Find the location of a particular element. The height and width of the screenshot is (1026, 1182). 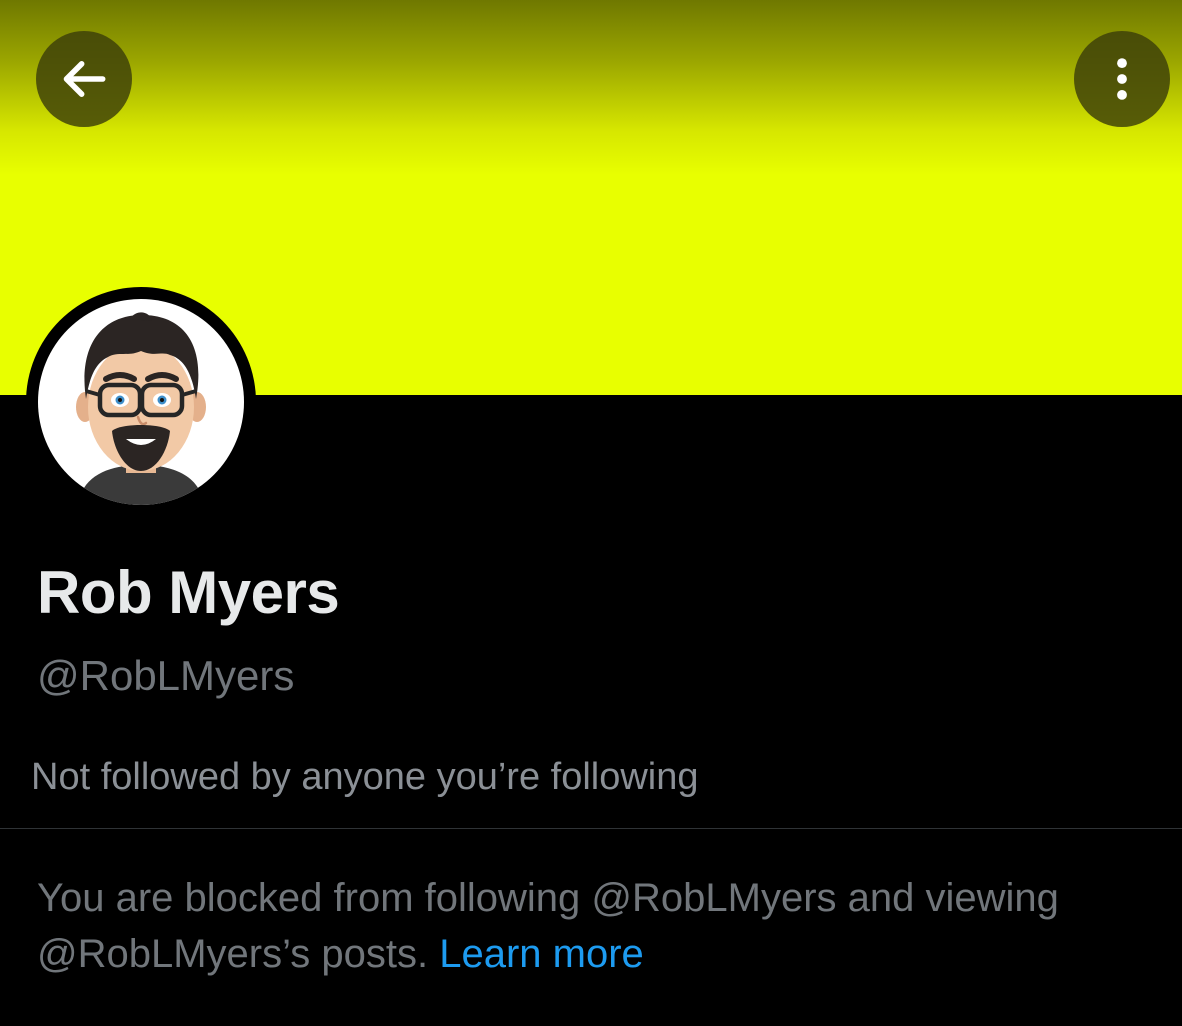

blocked-message-line2: @RobLMyers’s posts. is located at coordinates (233, 954).